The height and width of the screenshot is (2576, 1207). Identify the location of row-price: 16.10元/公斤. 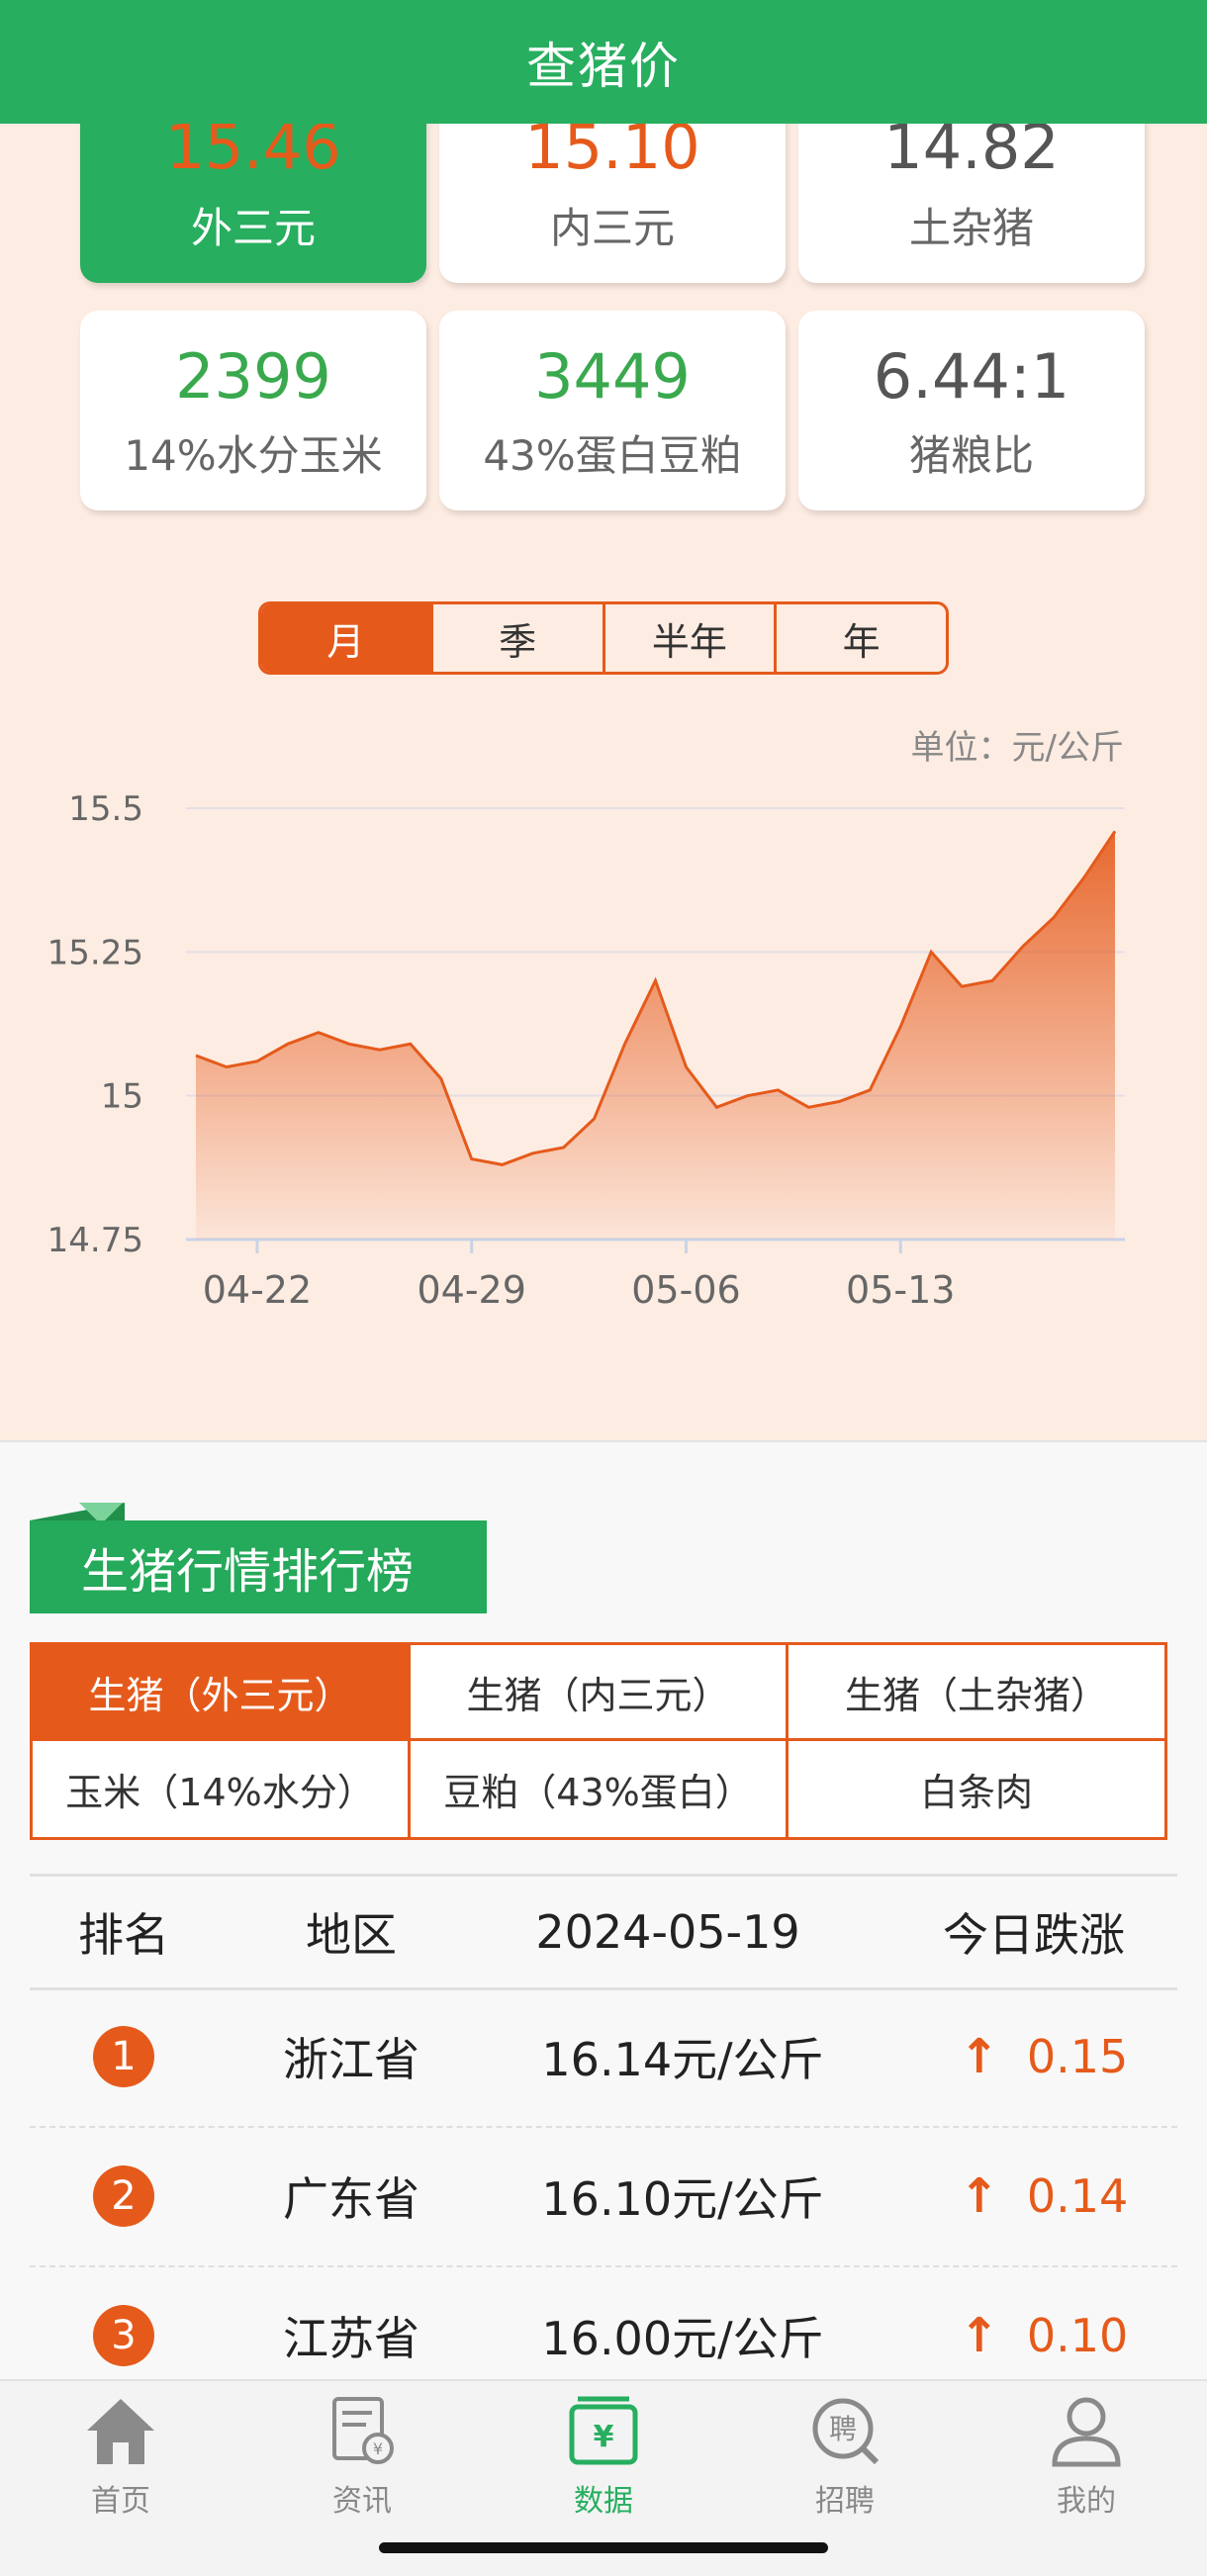
(682, 2199).